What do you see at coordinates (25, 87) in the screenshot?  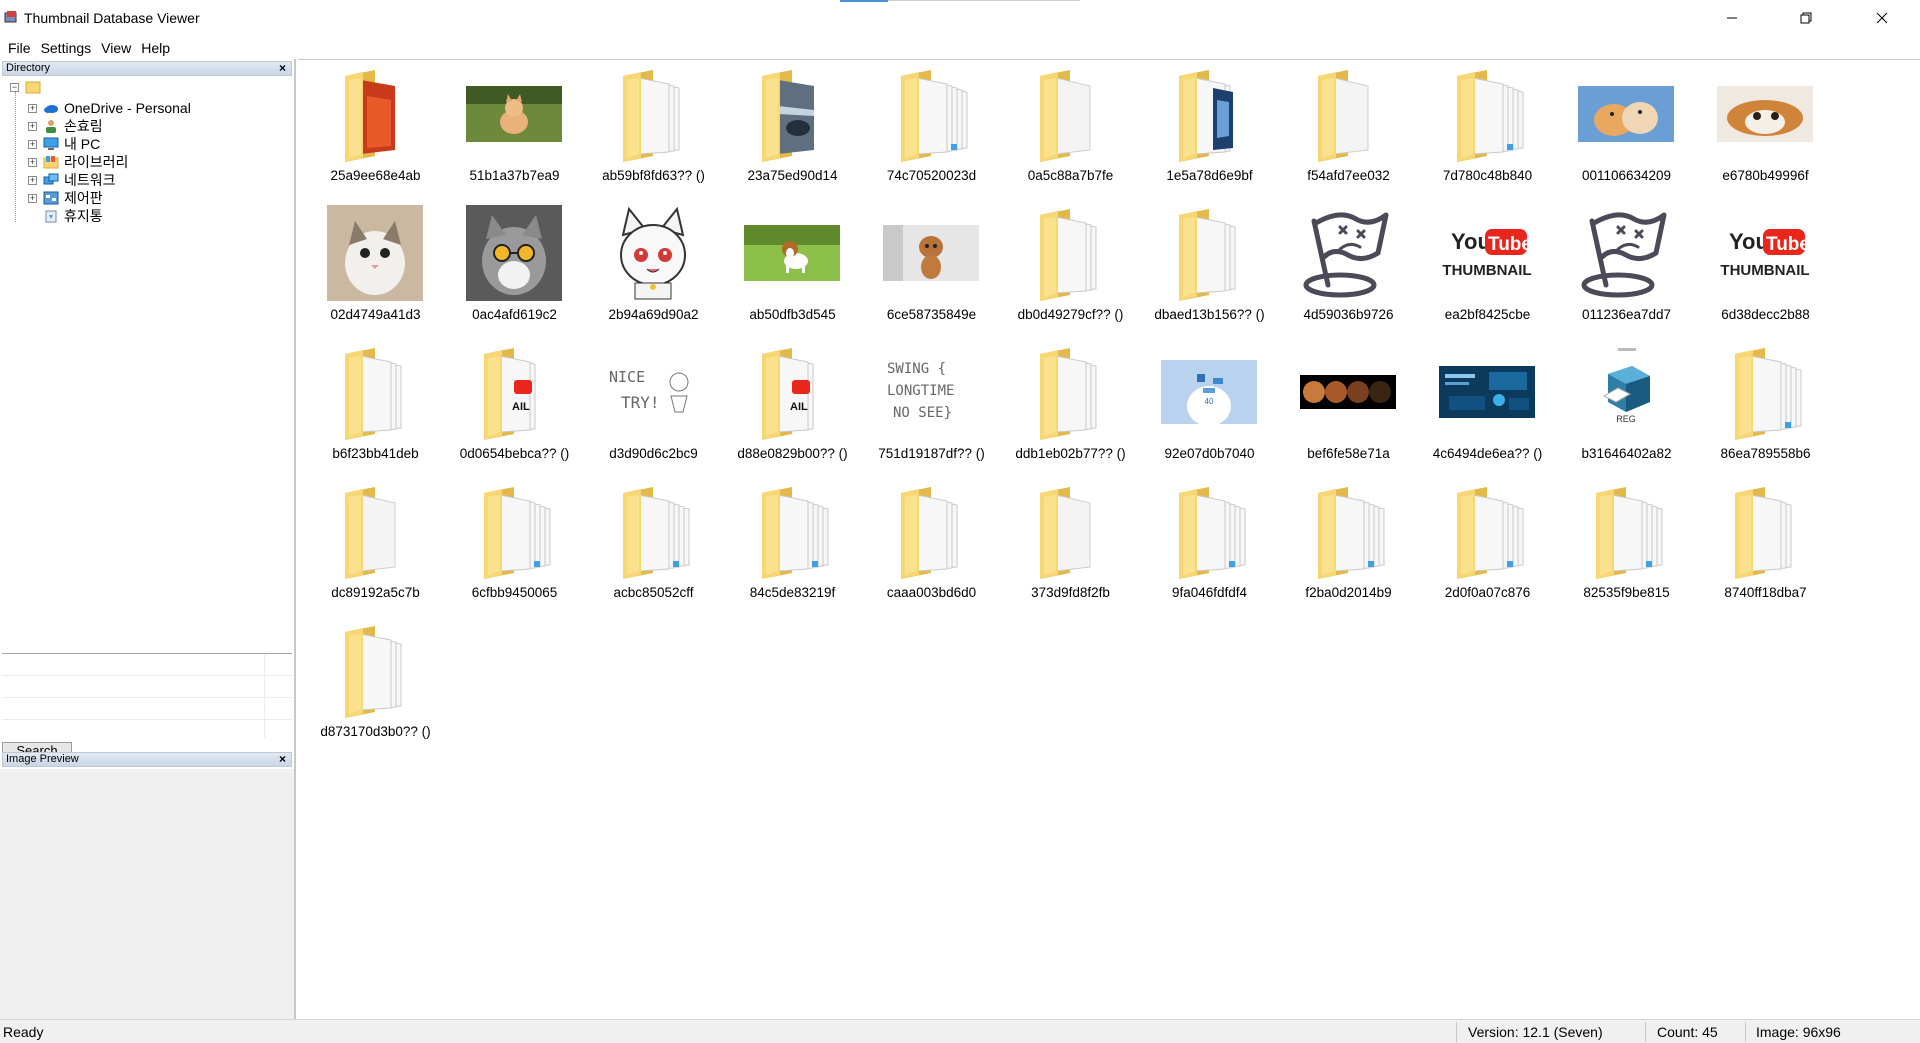 I see `tree-root: −` at bounding box center [25, 87].